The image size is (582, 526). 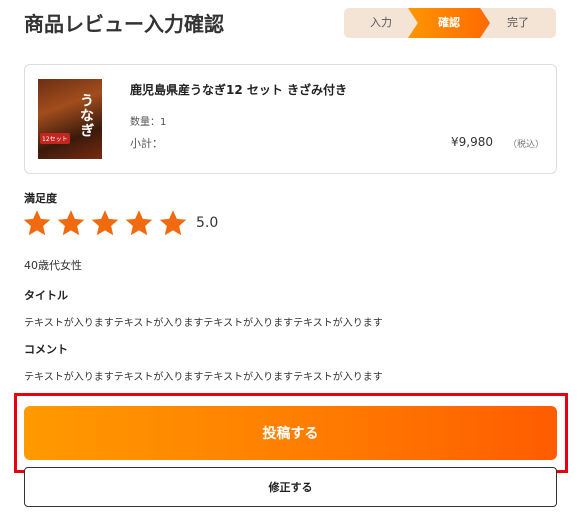 I want to click on submit-review-button: 投稿する, so click(x=290, y=433).